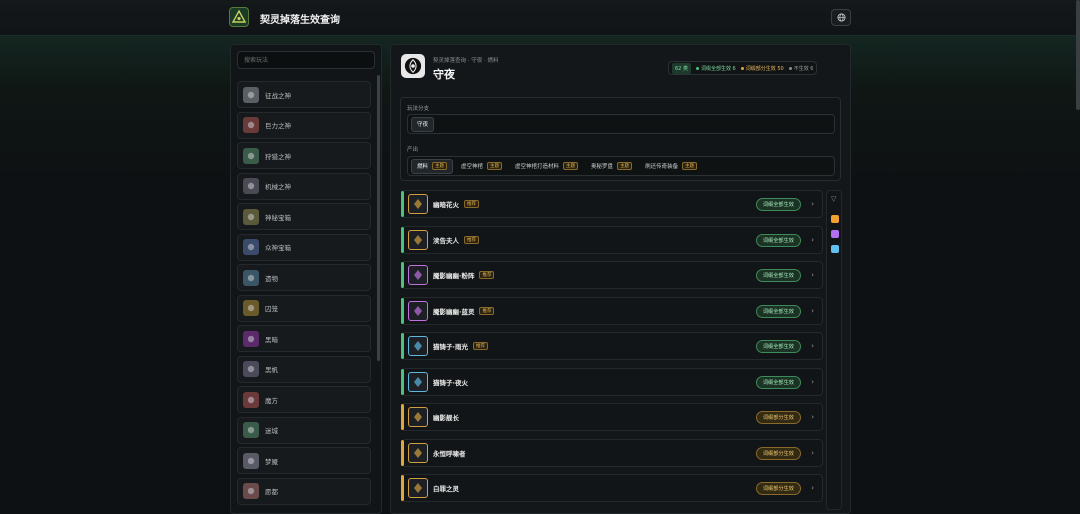  What do you see at coordinates (418, 109) in the screenshot?
I see `branch-label: 玩法分支` at bounding box center [418, 109].